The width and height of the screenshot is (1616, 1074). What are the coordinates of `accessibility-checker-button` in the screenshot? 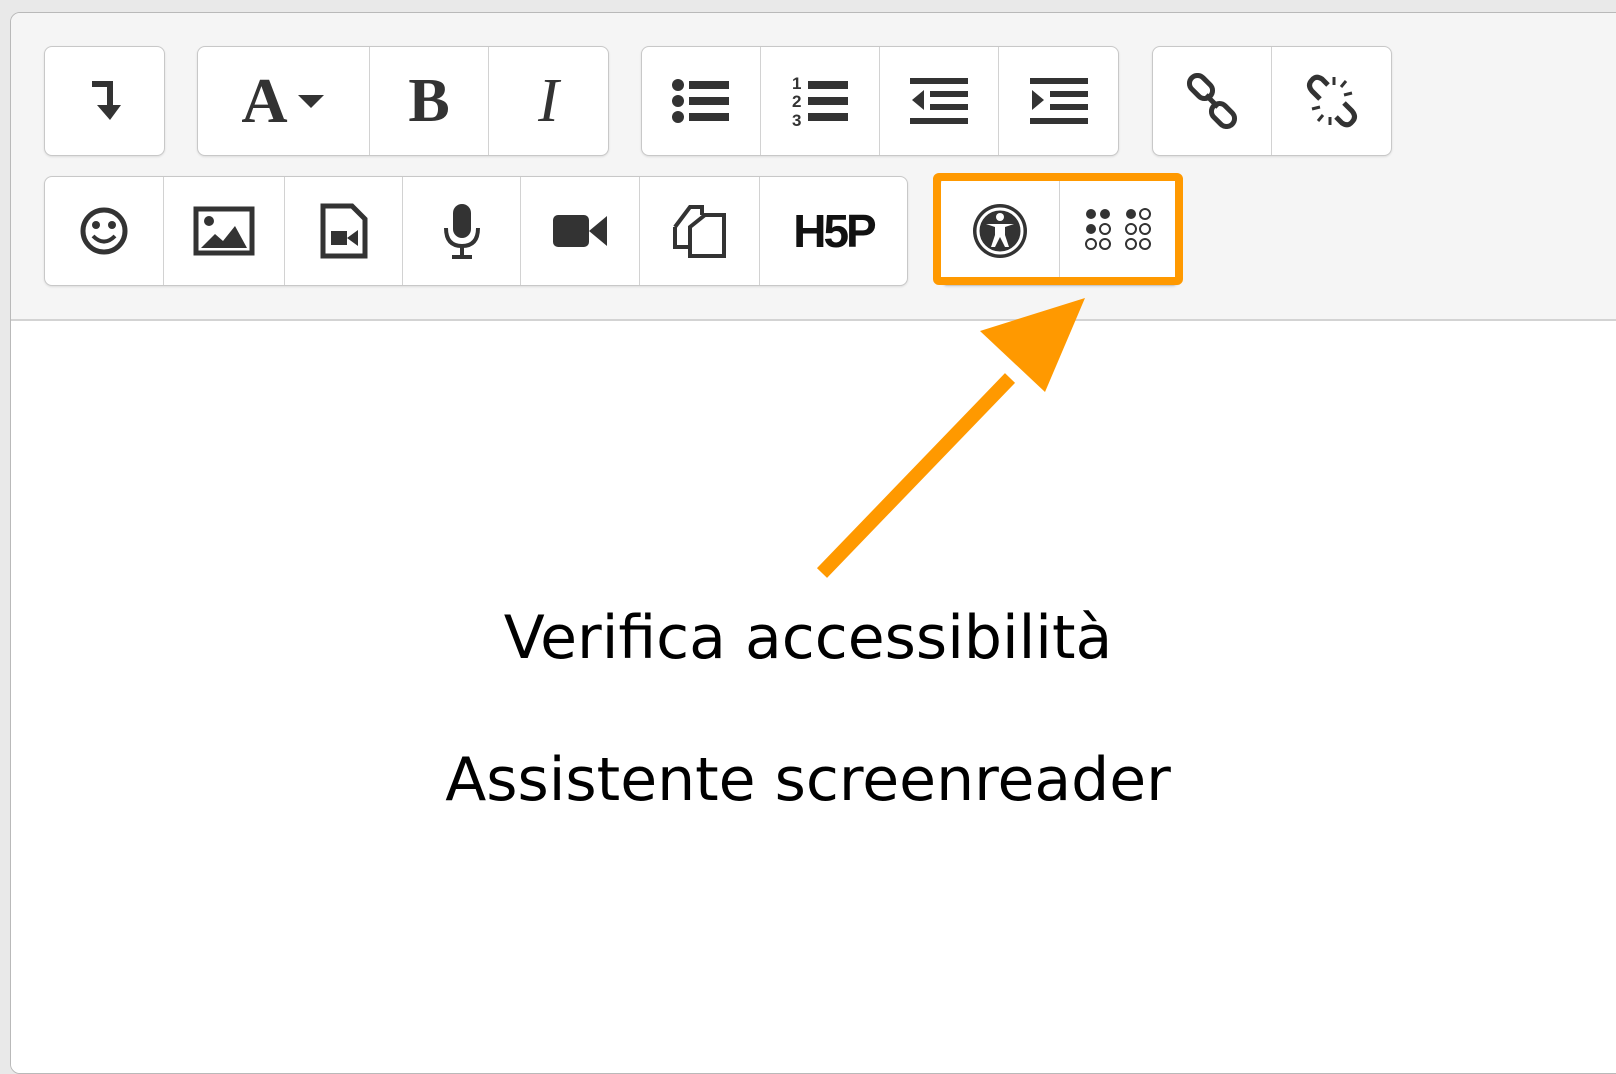 It's located at (1000, 231).